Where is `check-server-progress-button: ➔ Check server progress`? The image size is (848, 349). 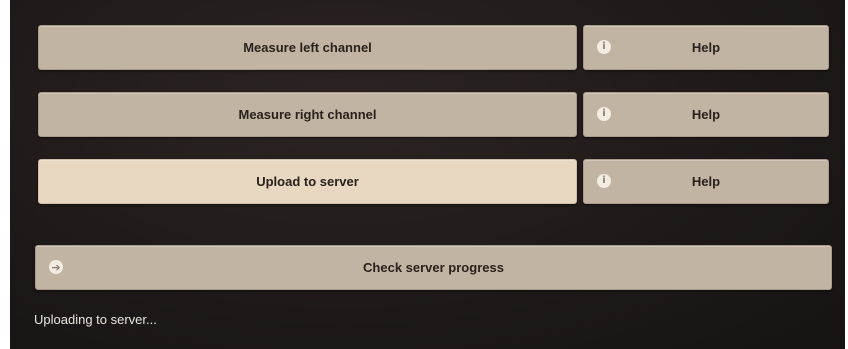
check-server-progress-button: ➔ Check server progress is located at coordinates (433, 267).